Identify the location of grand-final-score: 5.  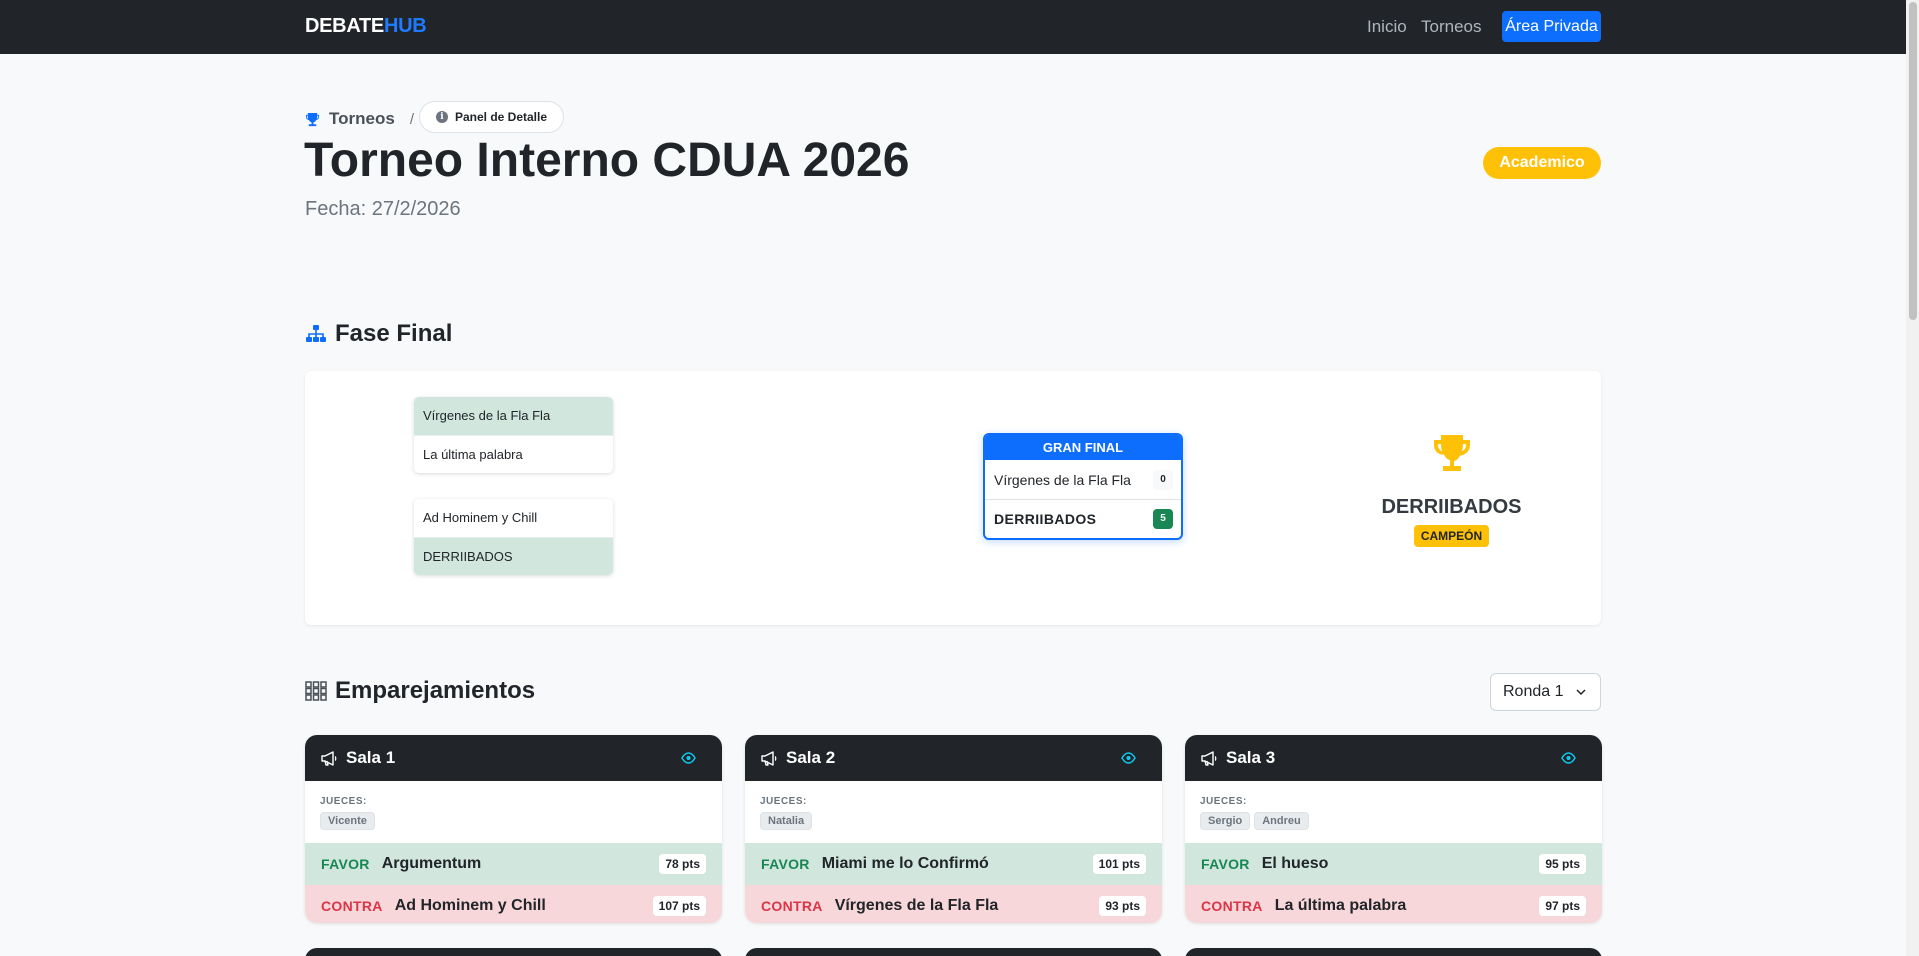
(1163, 519).